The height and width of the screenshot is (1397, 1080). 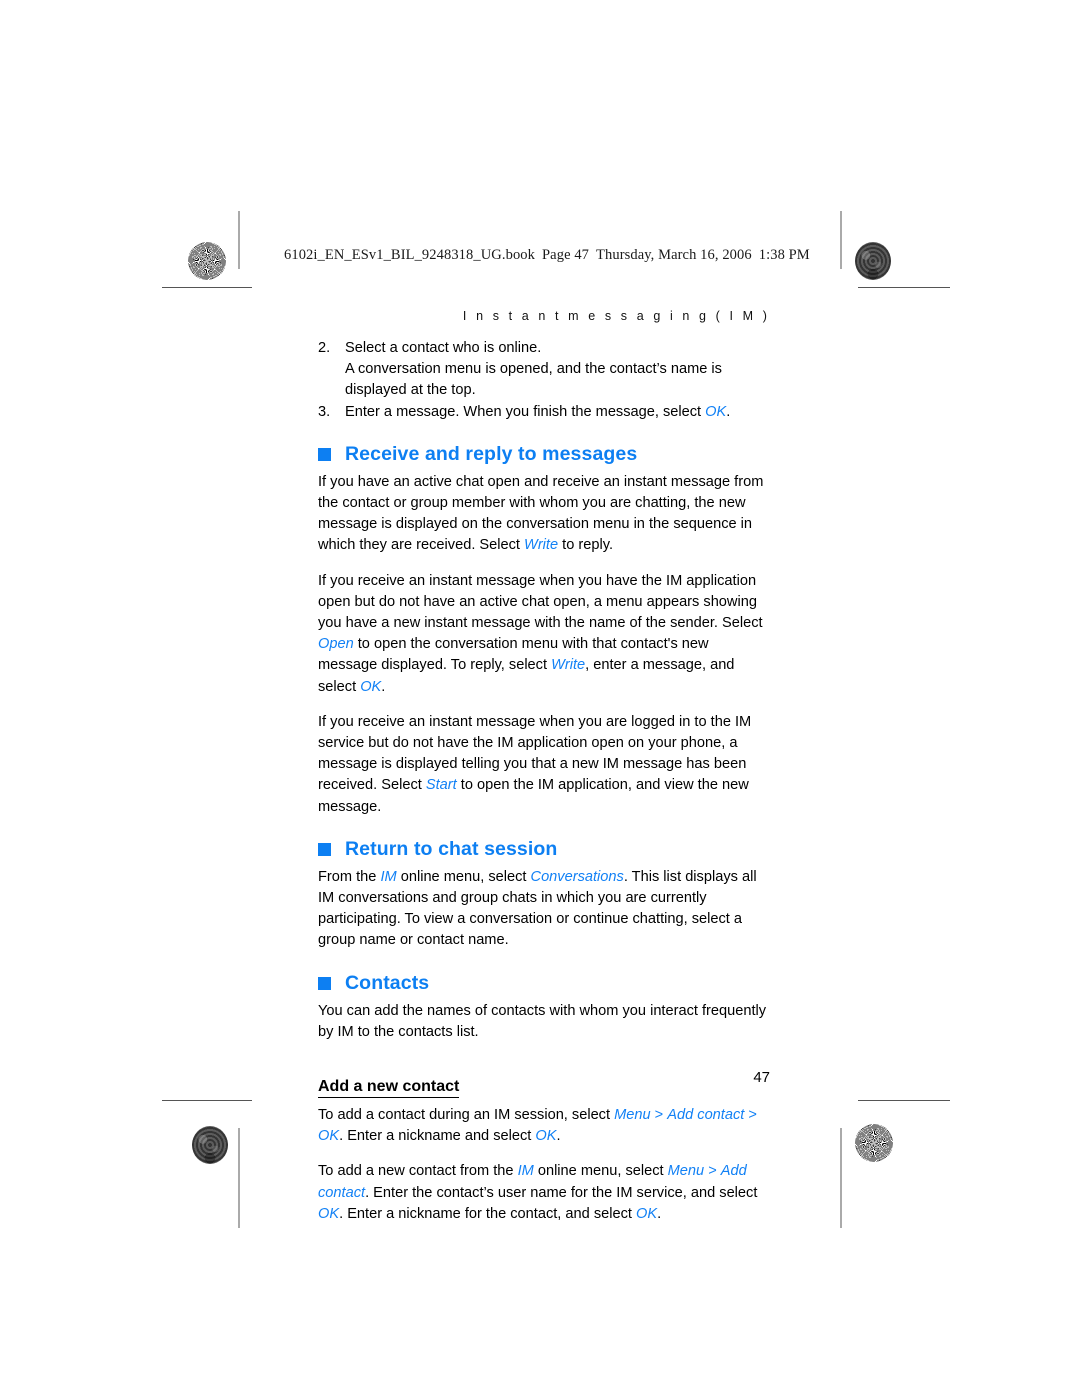 What do you see at coordinates (566, 255) in the screenshot?
I see `book-page-label: Page 47` at bounding box center [566, 255].